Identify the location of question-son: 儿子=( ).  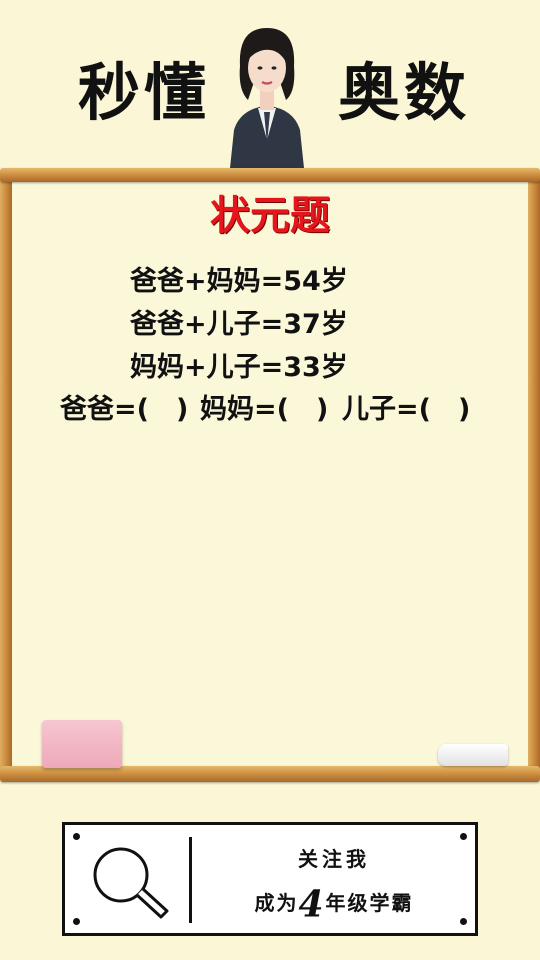
(406, 409).